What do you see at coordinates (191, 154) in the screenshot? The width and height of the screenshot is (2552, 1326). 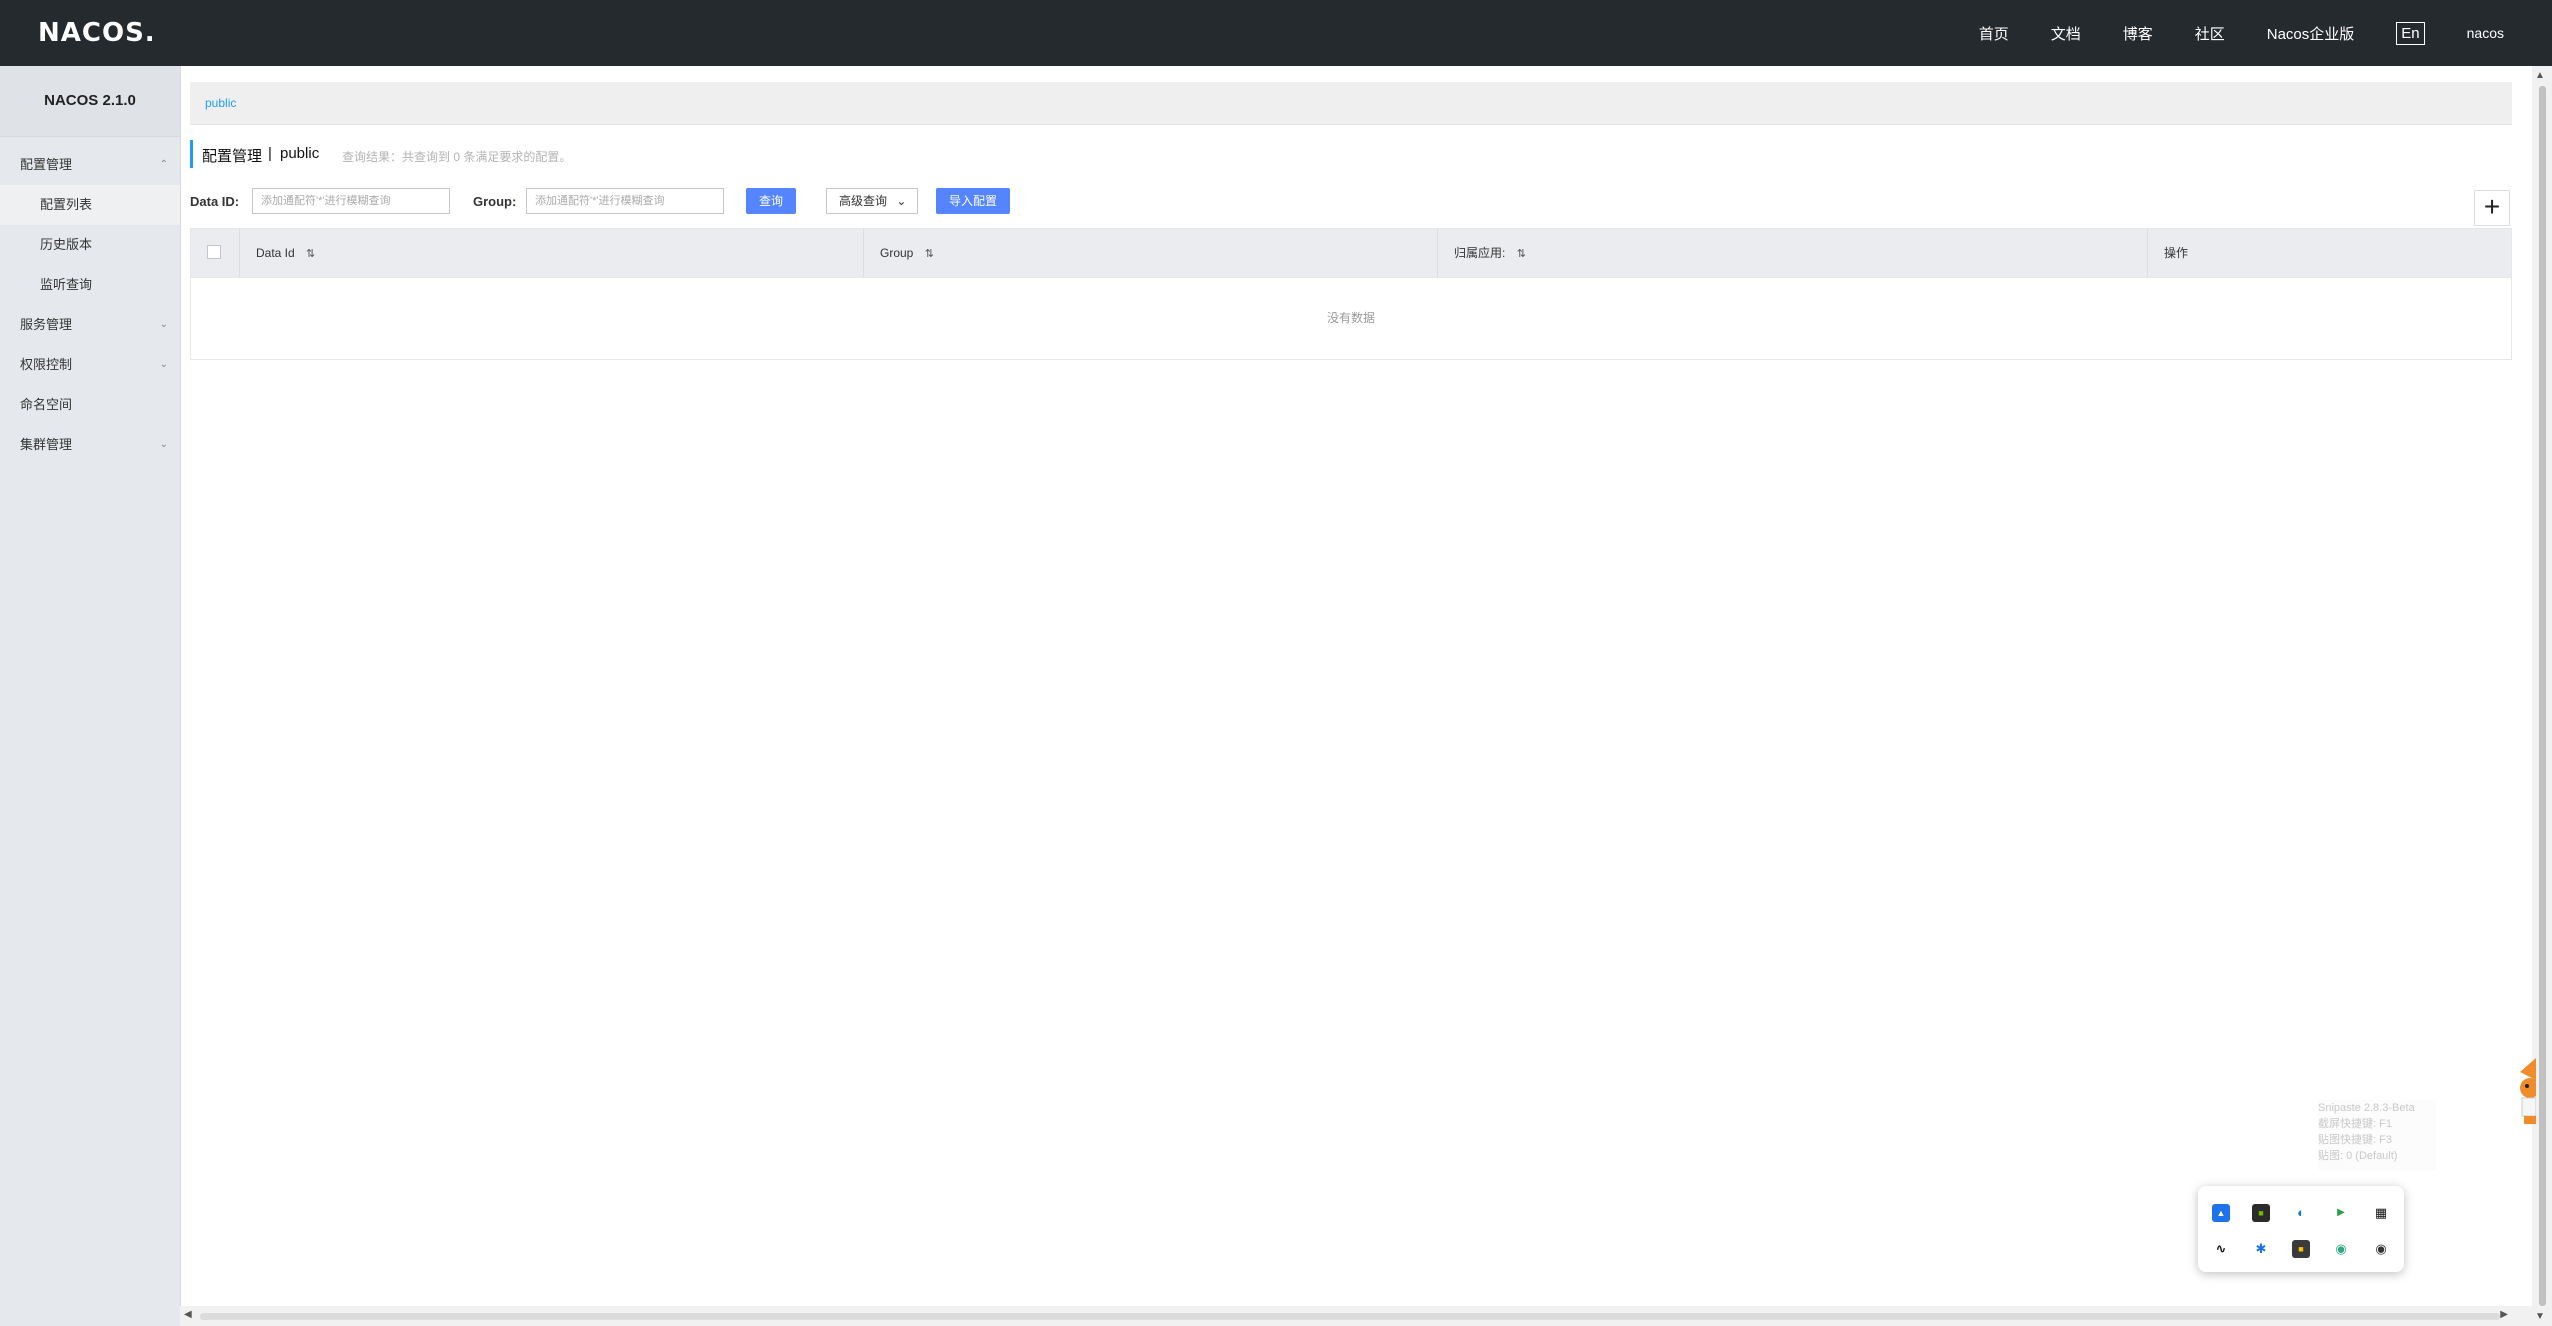 I see `title-accent-bar` at bounding box center [191, 154].